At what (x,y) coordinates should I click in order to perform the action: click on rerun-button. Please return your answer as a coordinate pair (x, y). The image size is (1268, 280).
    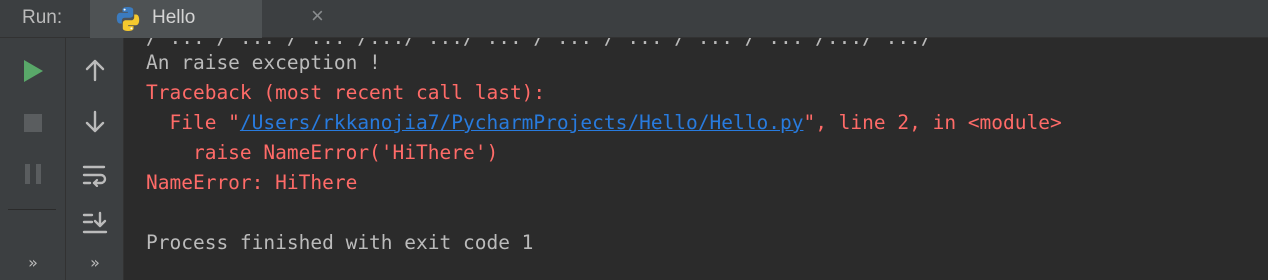
    Looking at the image, I should click on (33, 71).